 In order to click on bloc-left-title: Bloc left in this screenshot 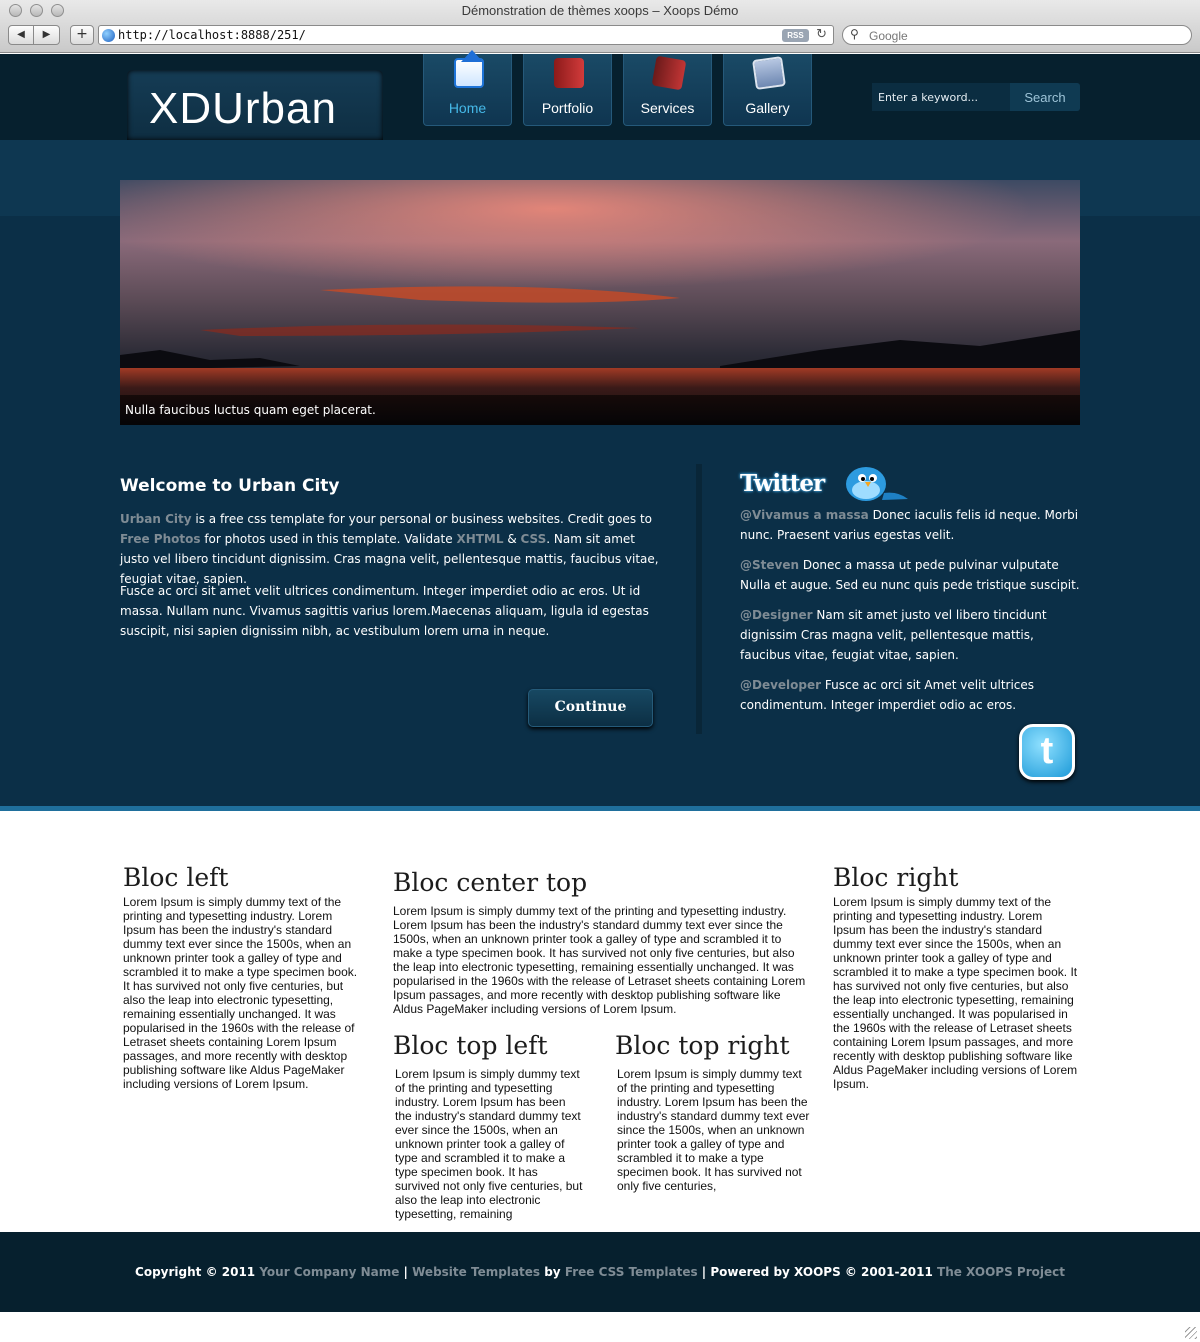, I will do `click(176, 877)`.